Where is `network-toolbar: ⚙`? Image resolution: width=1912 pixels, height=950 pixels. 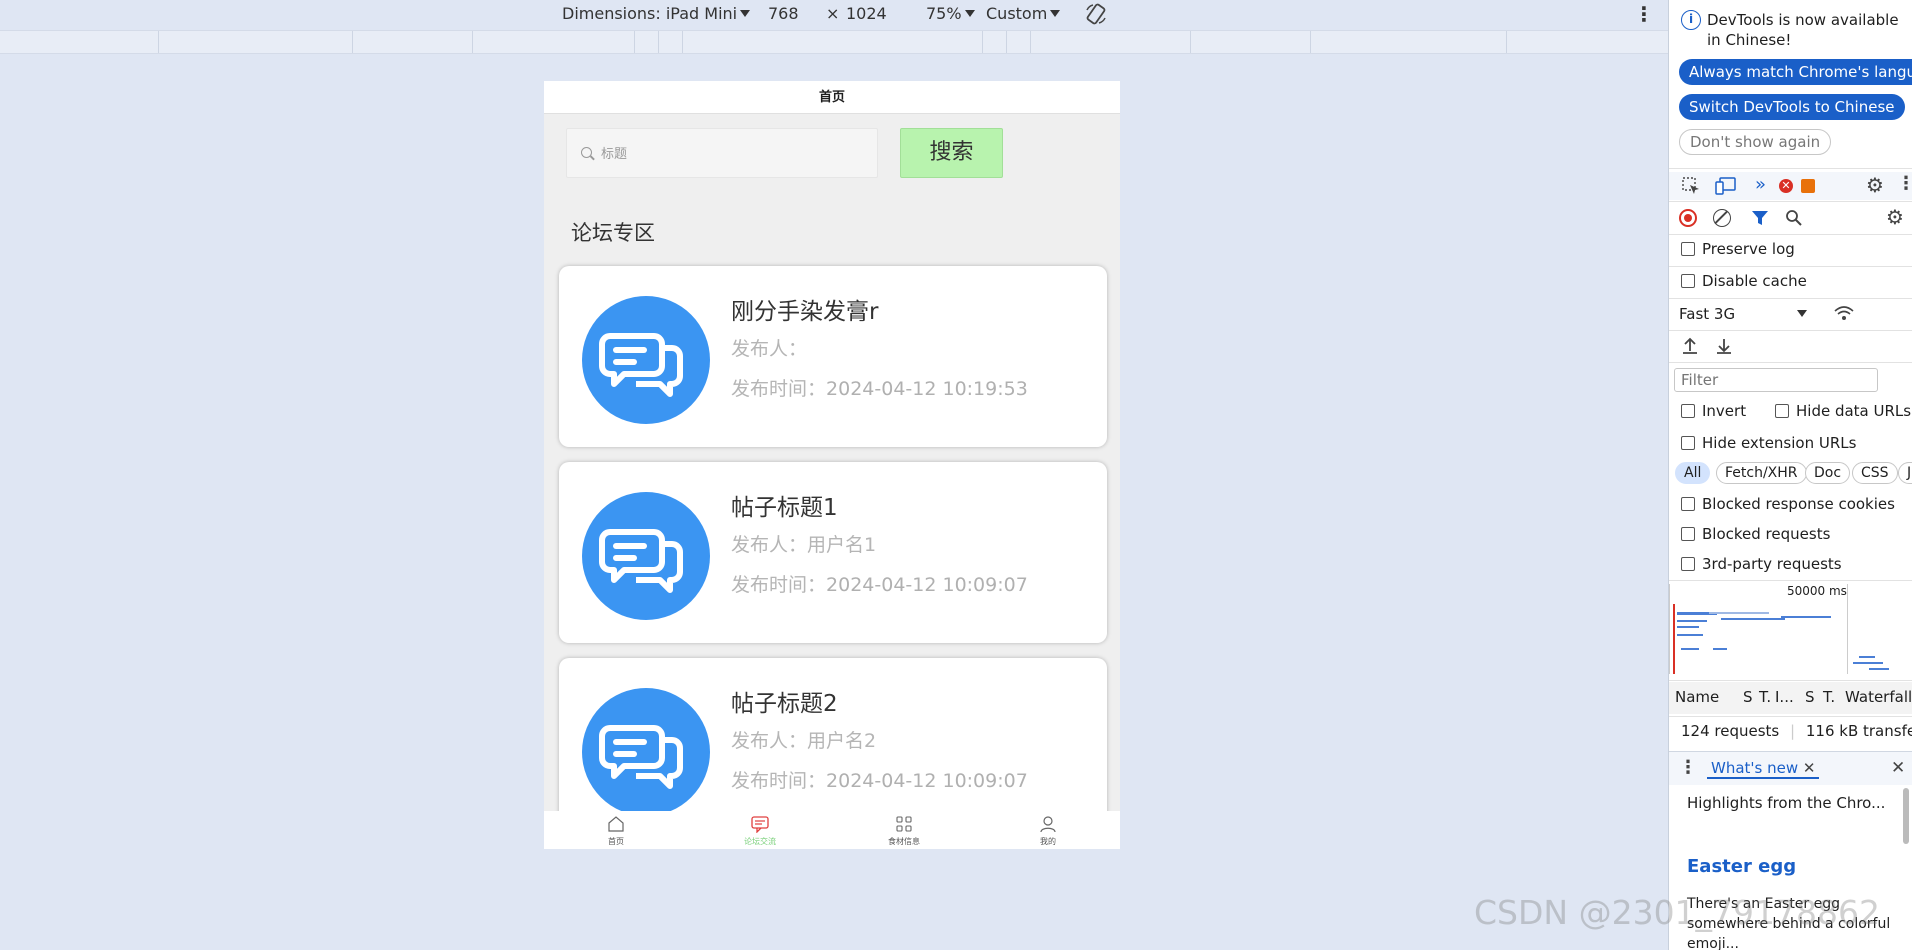 network-toolbar: ⚙ is located at coordinates (1790, 218).